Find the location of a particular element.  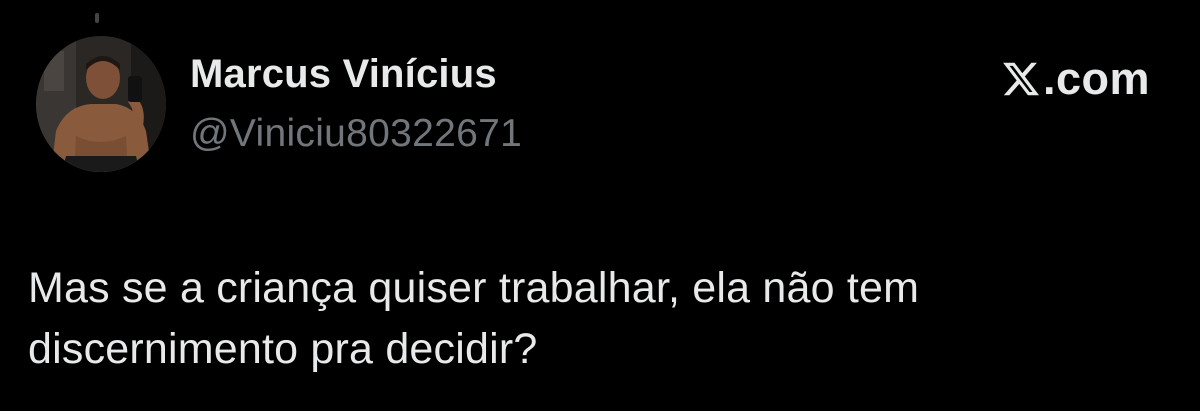

avatar-photo is located at coordinates (101, 104).